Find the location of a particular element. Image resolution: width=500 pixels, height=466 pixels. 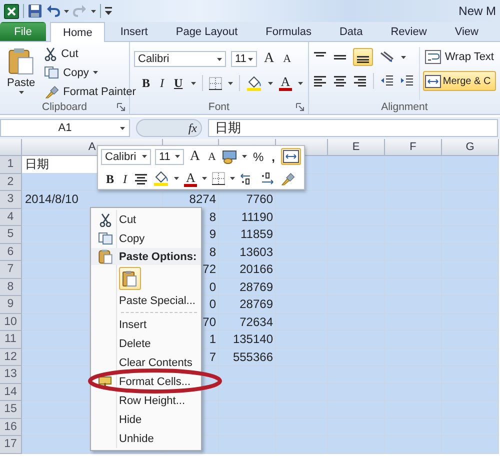

ribbon-tab: Formulas is located at coordinates (288, 31).